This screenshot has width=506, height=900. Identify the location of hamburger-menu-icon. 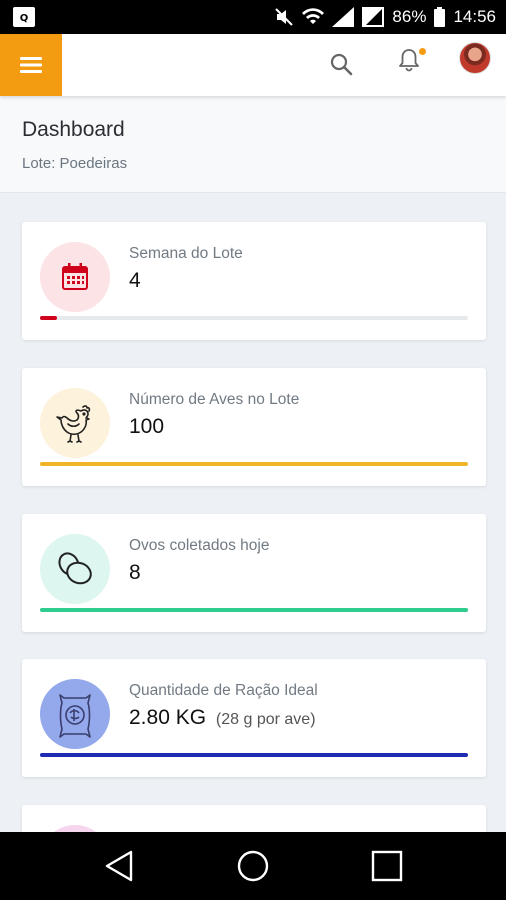
(31, 65).